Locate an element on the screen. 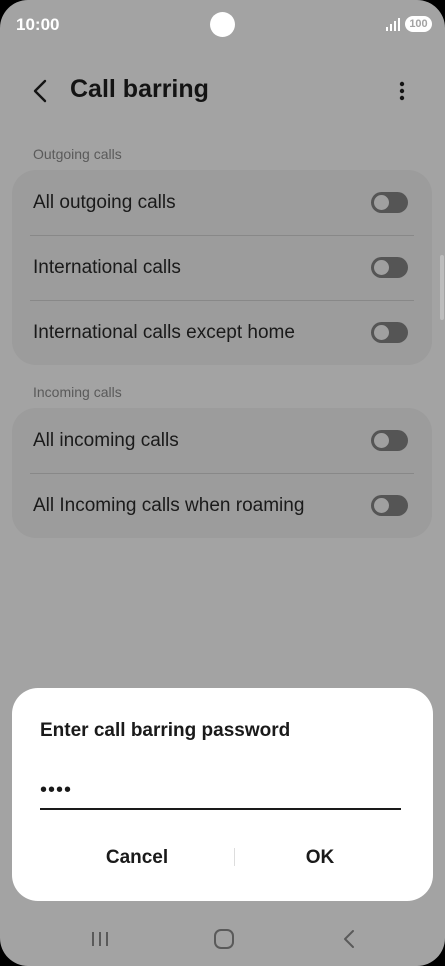 The height and width of the screenshot is (966, 445). ok-button: OK is located at coordinates (320, 858).